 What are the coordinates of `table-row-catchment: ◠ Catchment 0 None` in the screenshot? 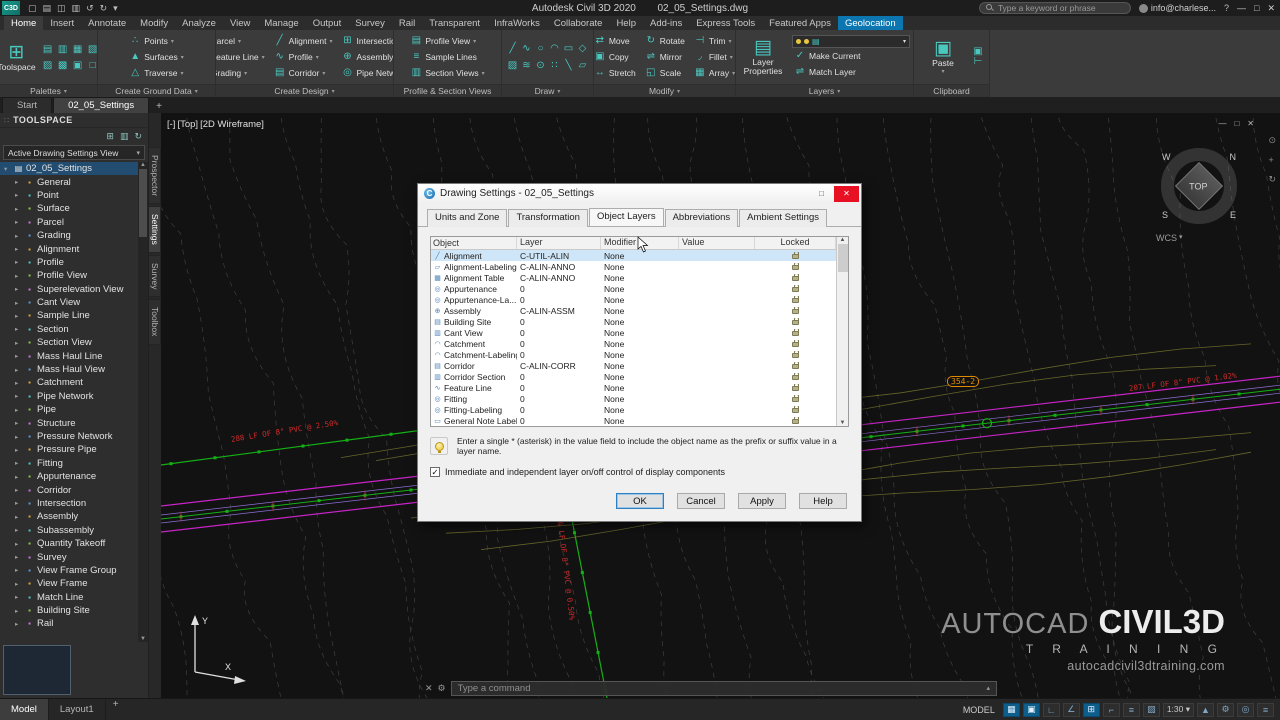 It's located at (633, 343).